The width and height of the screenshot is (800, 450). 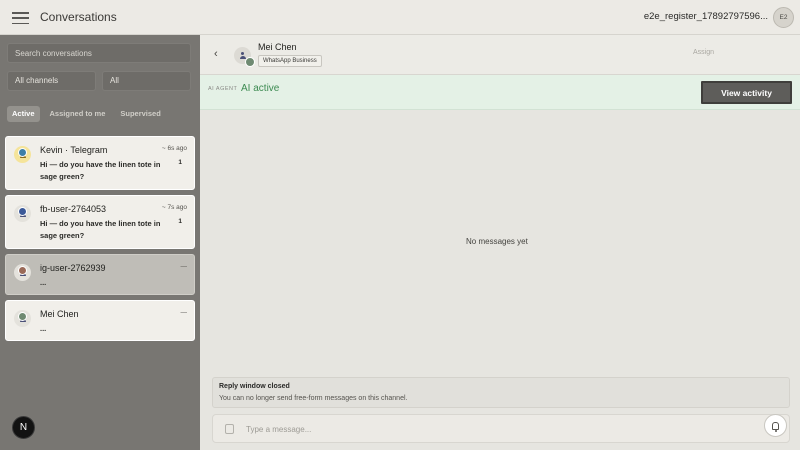 I want to click on message-input, so click(x=496, y=429).